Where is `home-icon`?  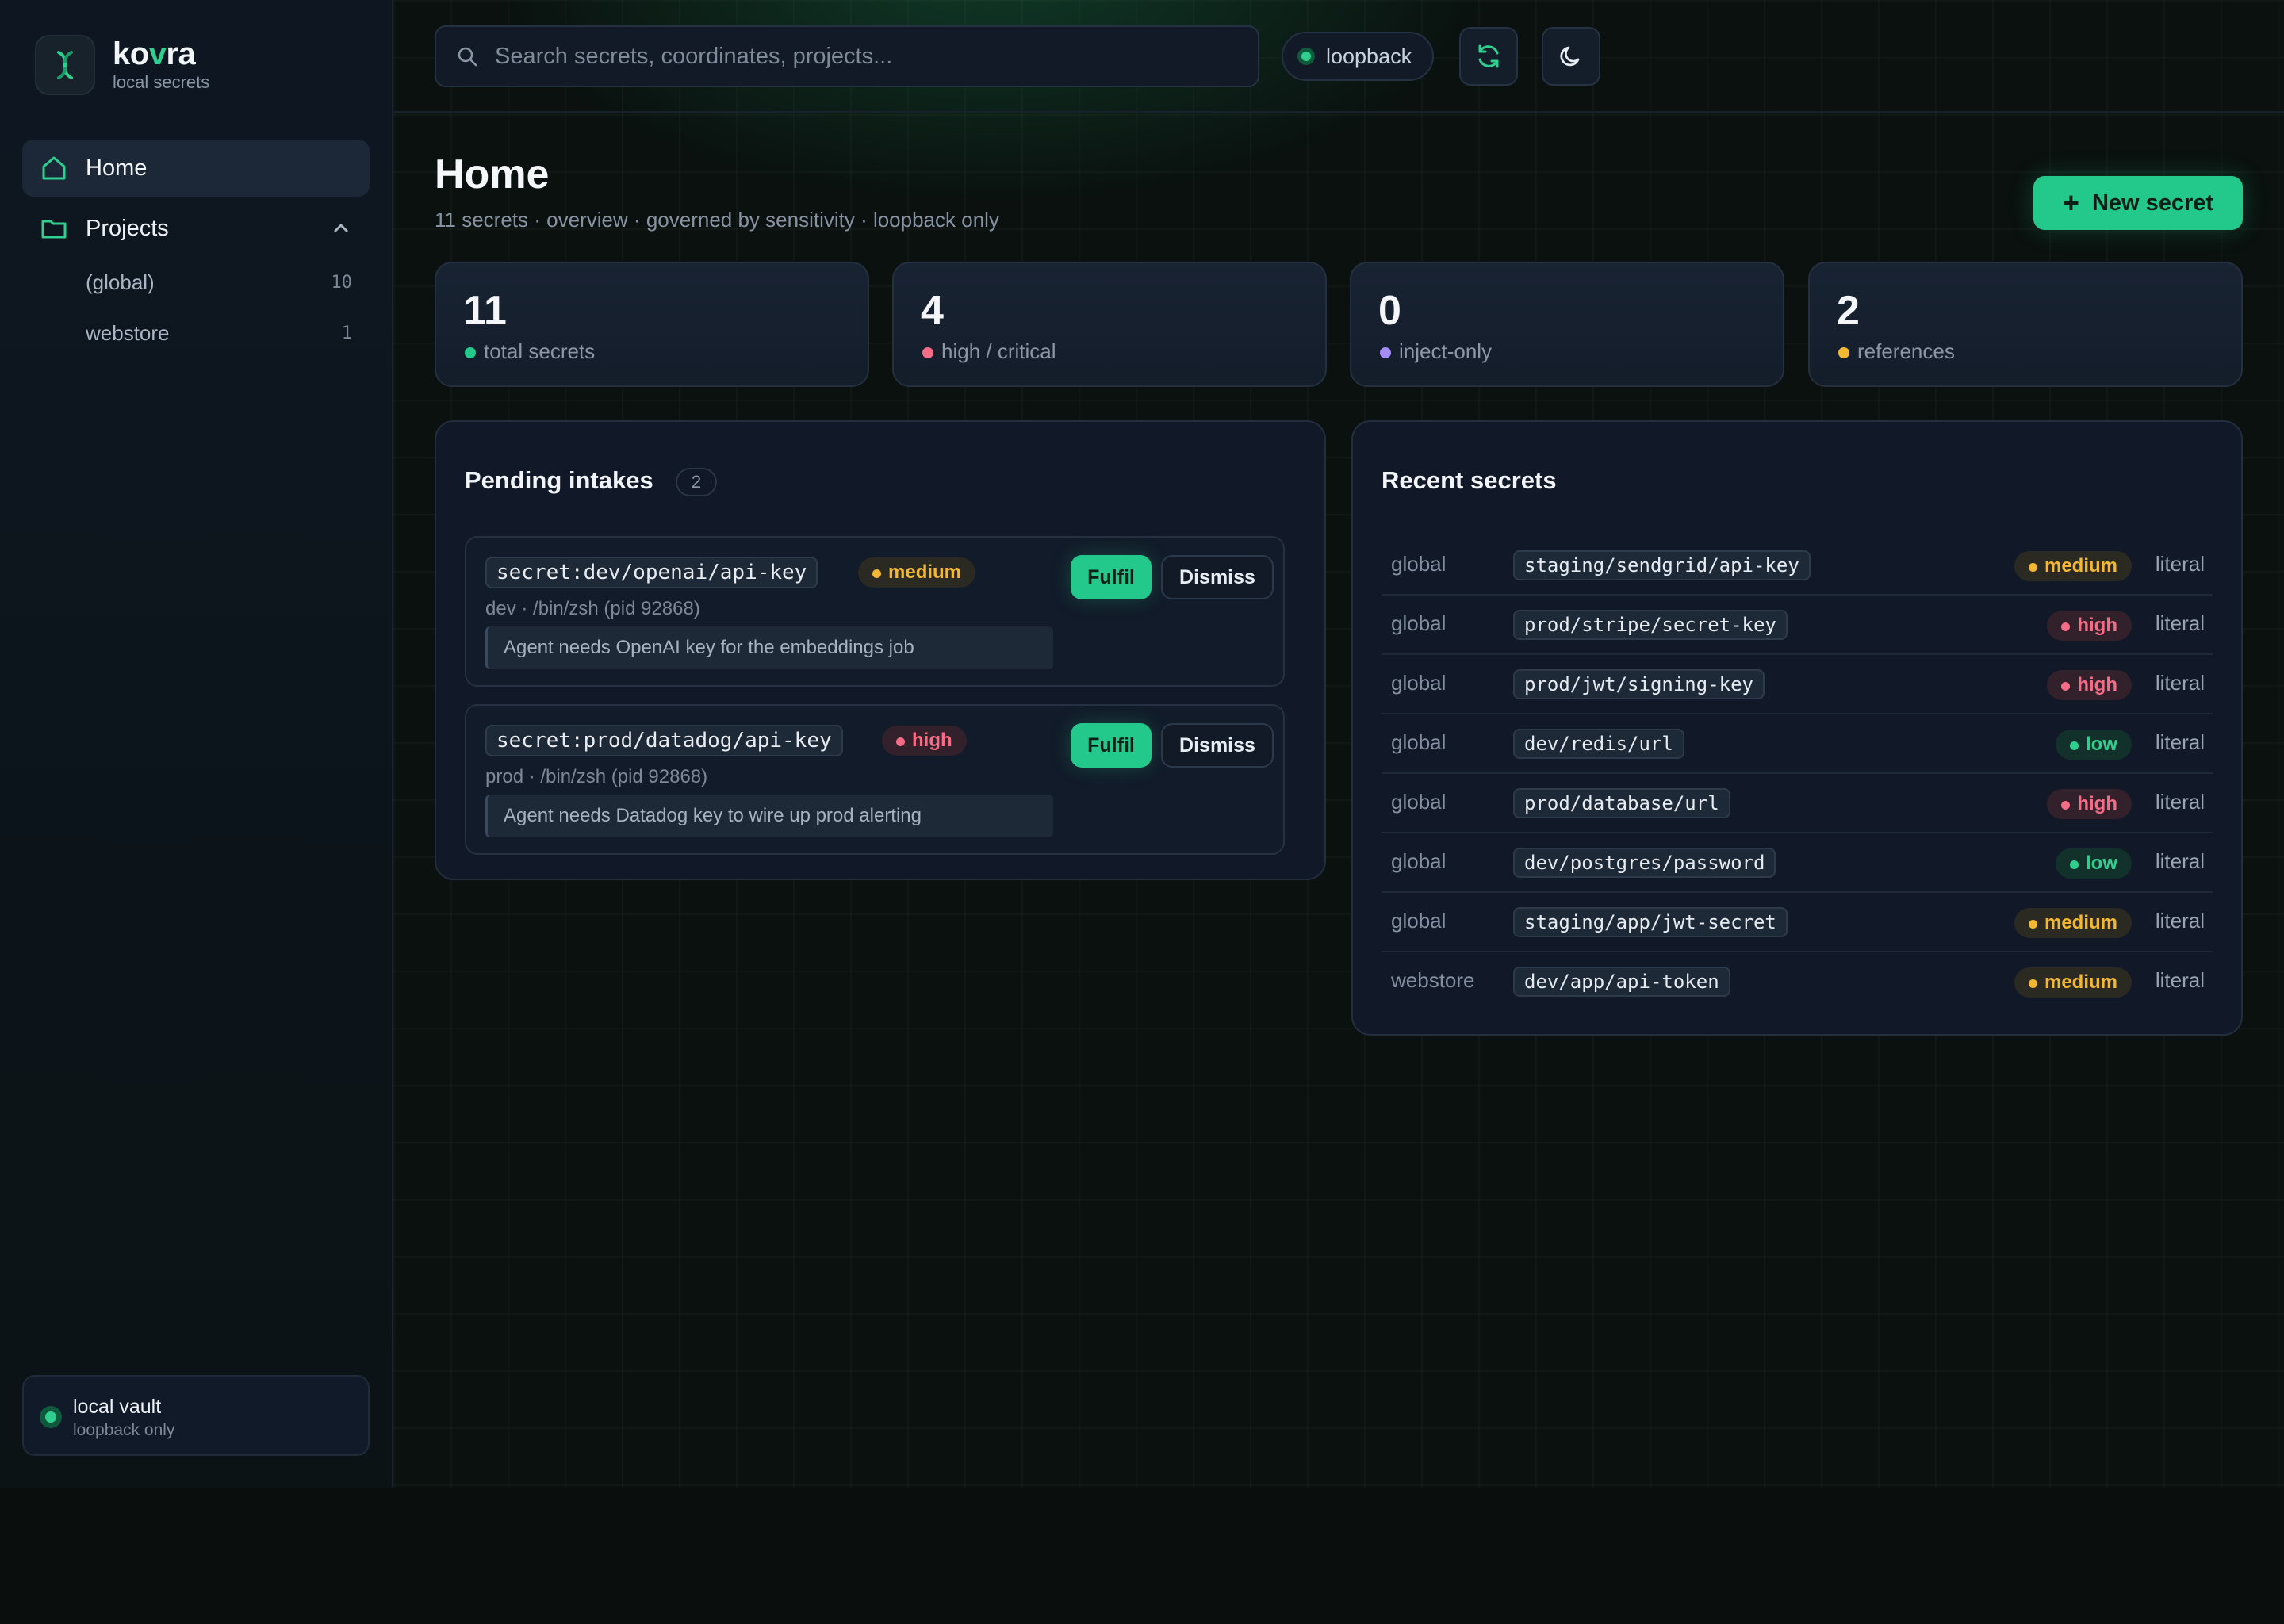
home-icon is located at coordinates (54, 168).